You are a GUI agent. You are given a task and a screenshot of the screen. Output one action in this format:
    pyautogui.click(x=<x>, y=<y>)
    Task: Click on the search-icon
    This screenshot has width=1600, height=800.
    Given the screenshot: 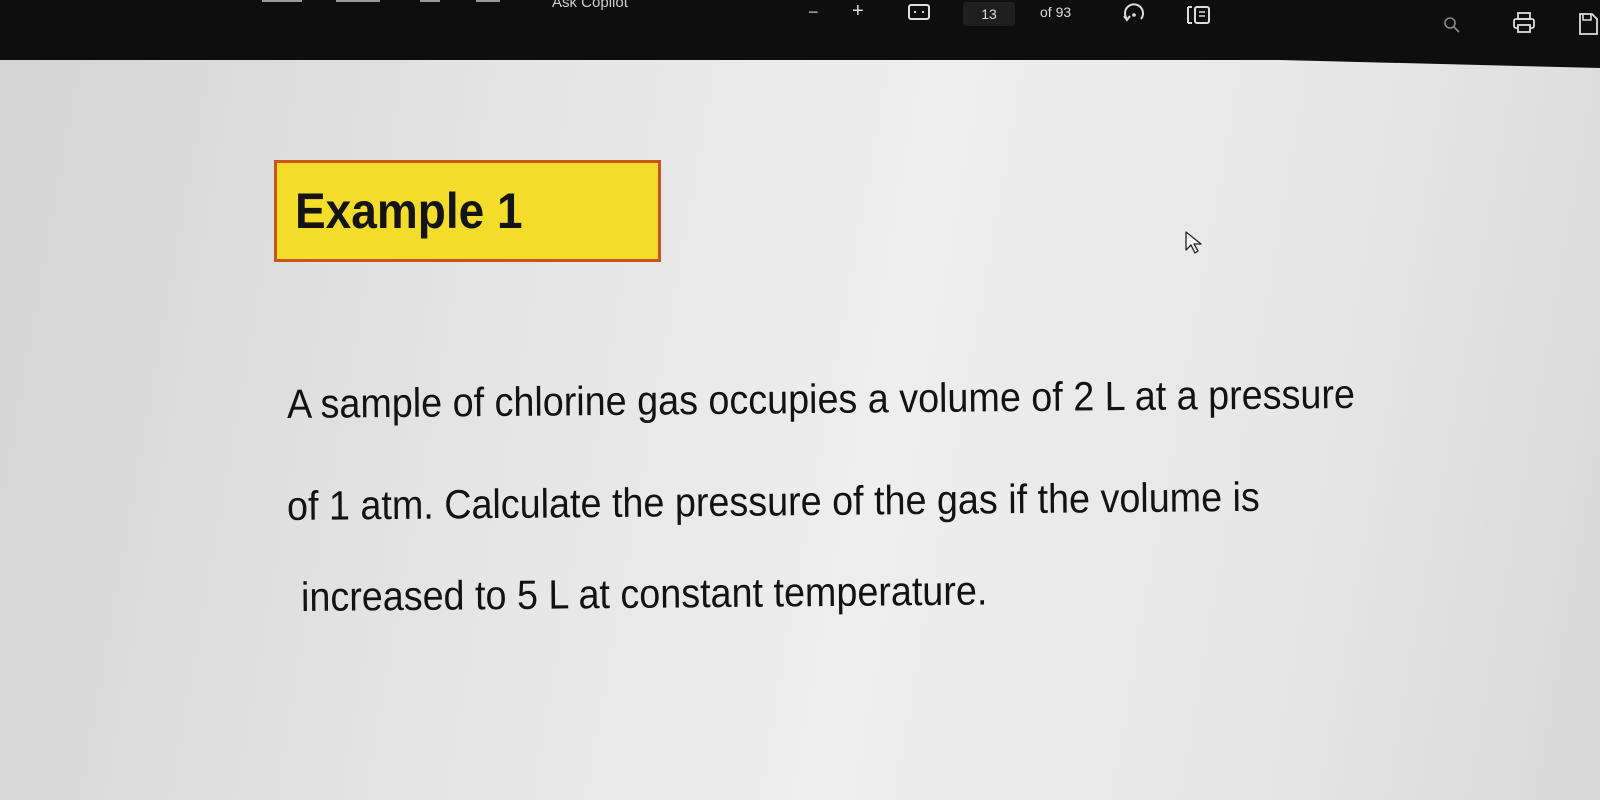 What is the action you would take?
    pyautogui.click(x=1452, y=25)
    